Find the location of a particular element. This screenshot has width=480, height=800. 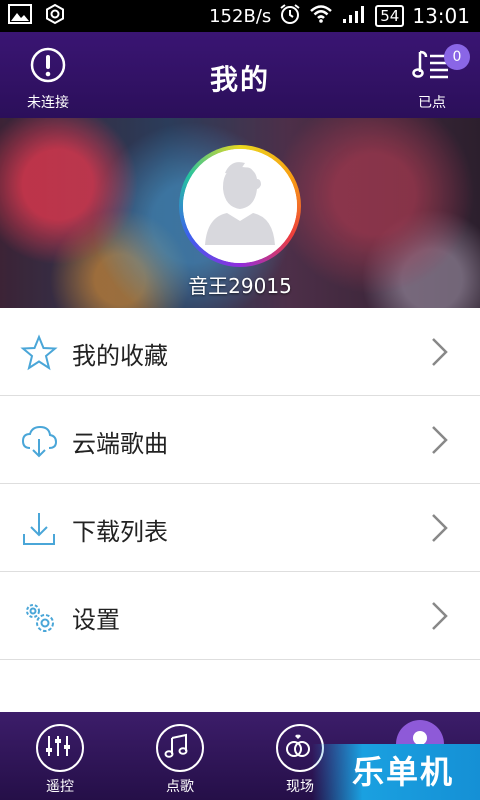

avatar is located at coordinates (240, 206).